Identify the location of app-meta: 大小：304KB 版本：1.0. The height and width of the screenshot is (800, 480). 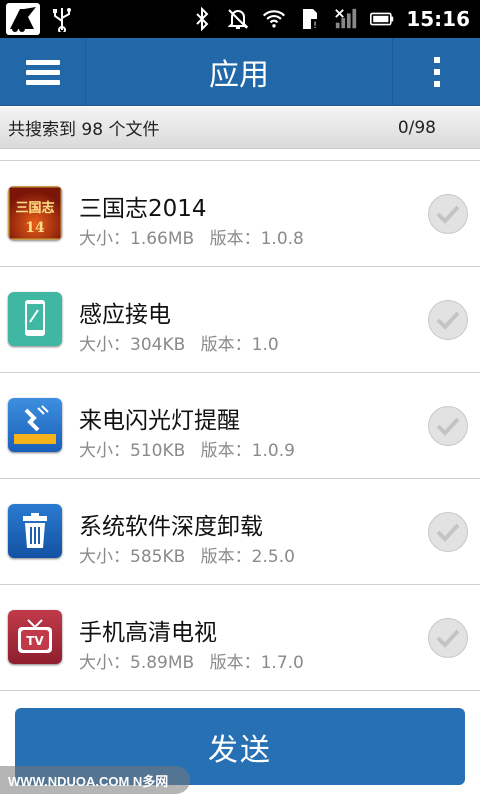
(184, 342).